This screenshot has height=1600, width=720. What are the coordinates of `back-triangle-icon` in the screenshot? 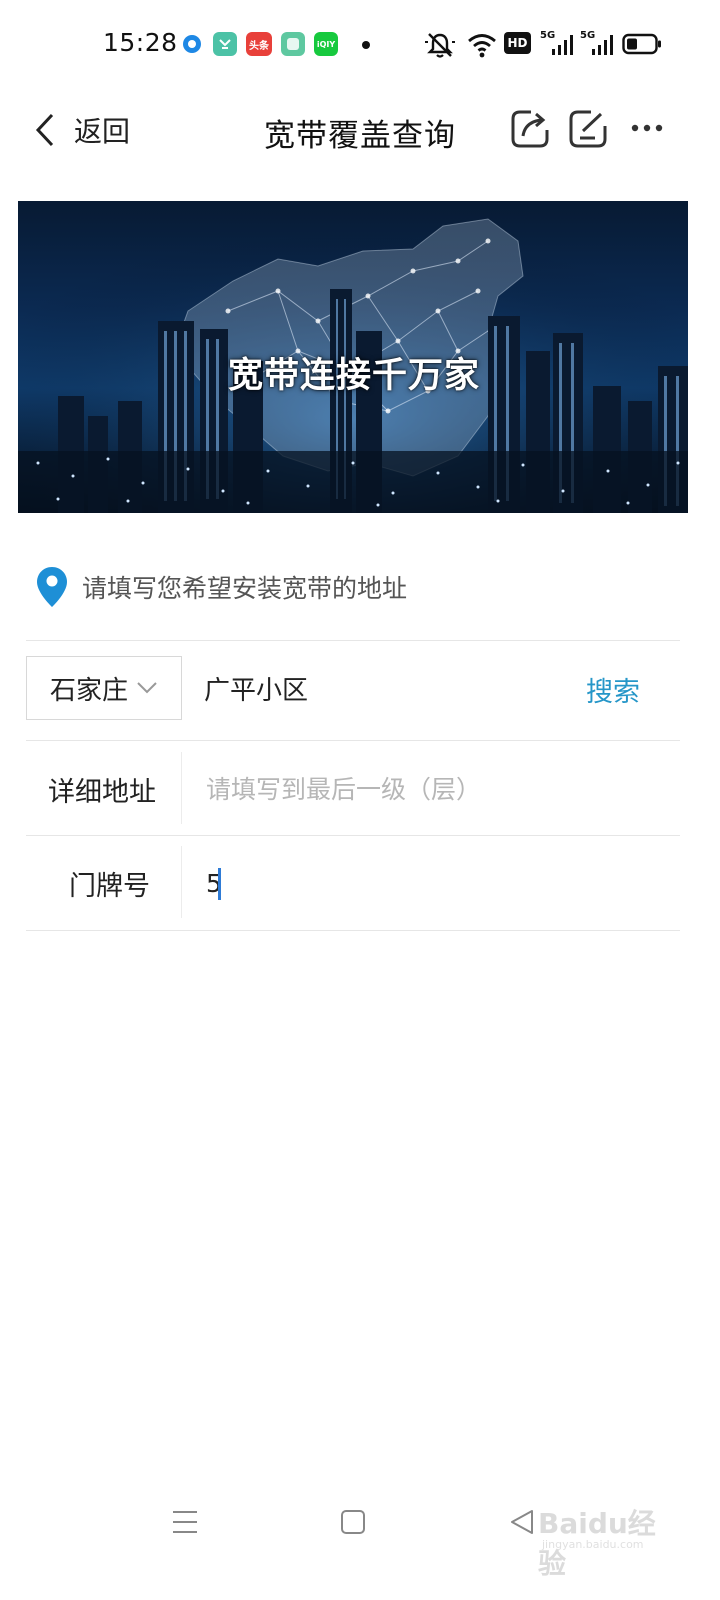 It's located at (522, 1522).